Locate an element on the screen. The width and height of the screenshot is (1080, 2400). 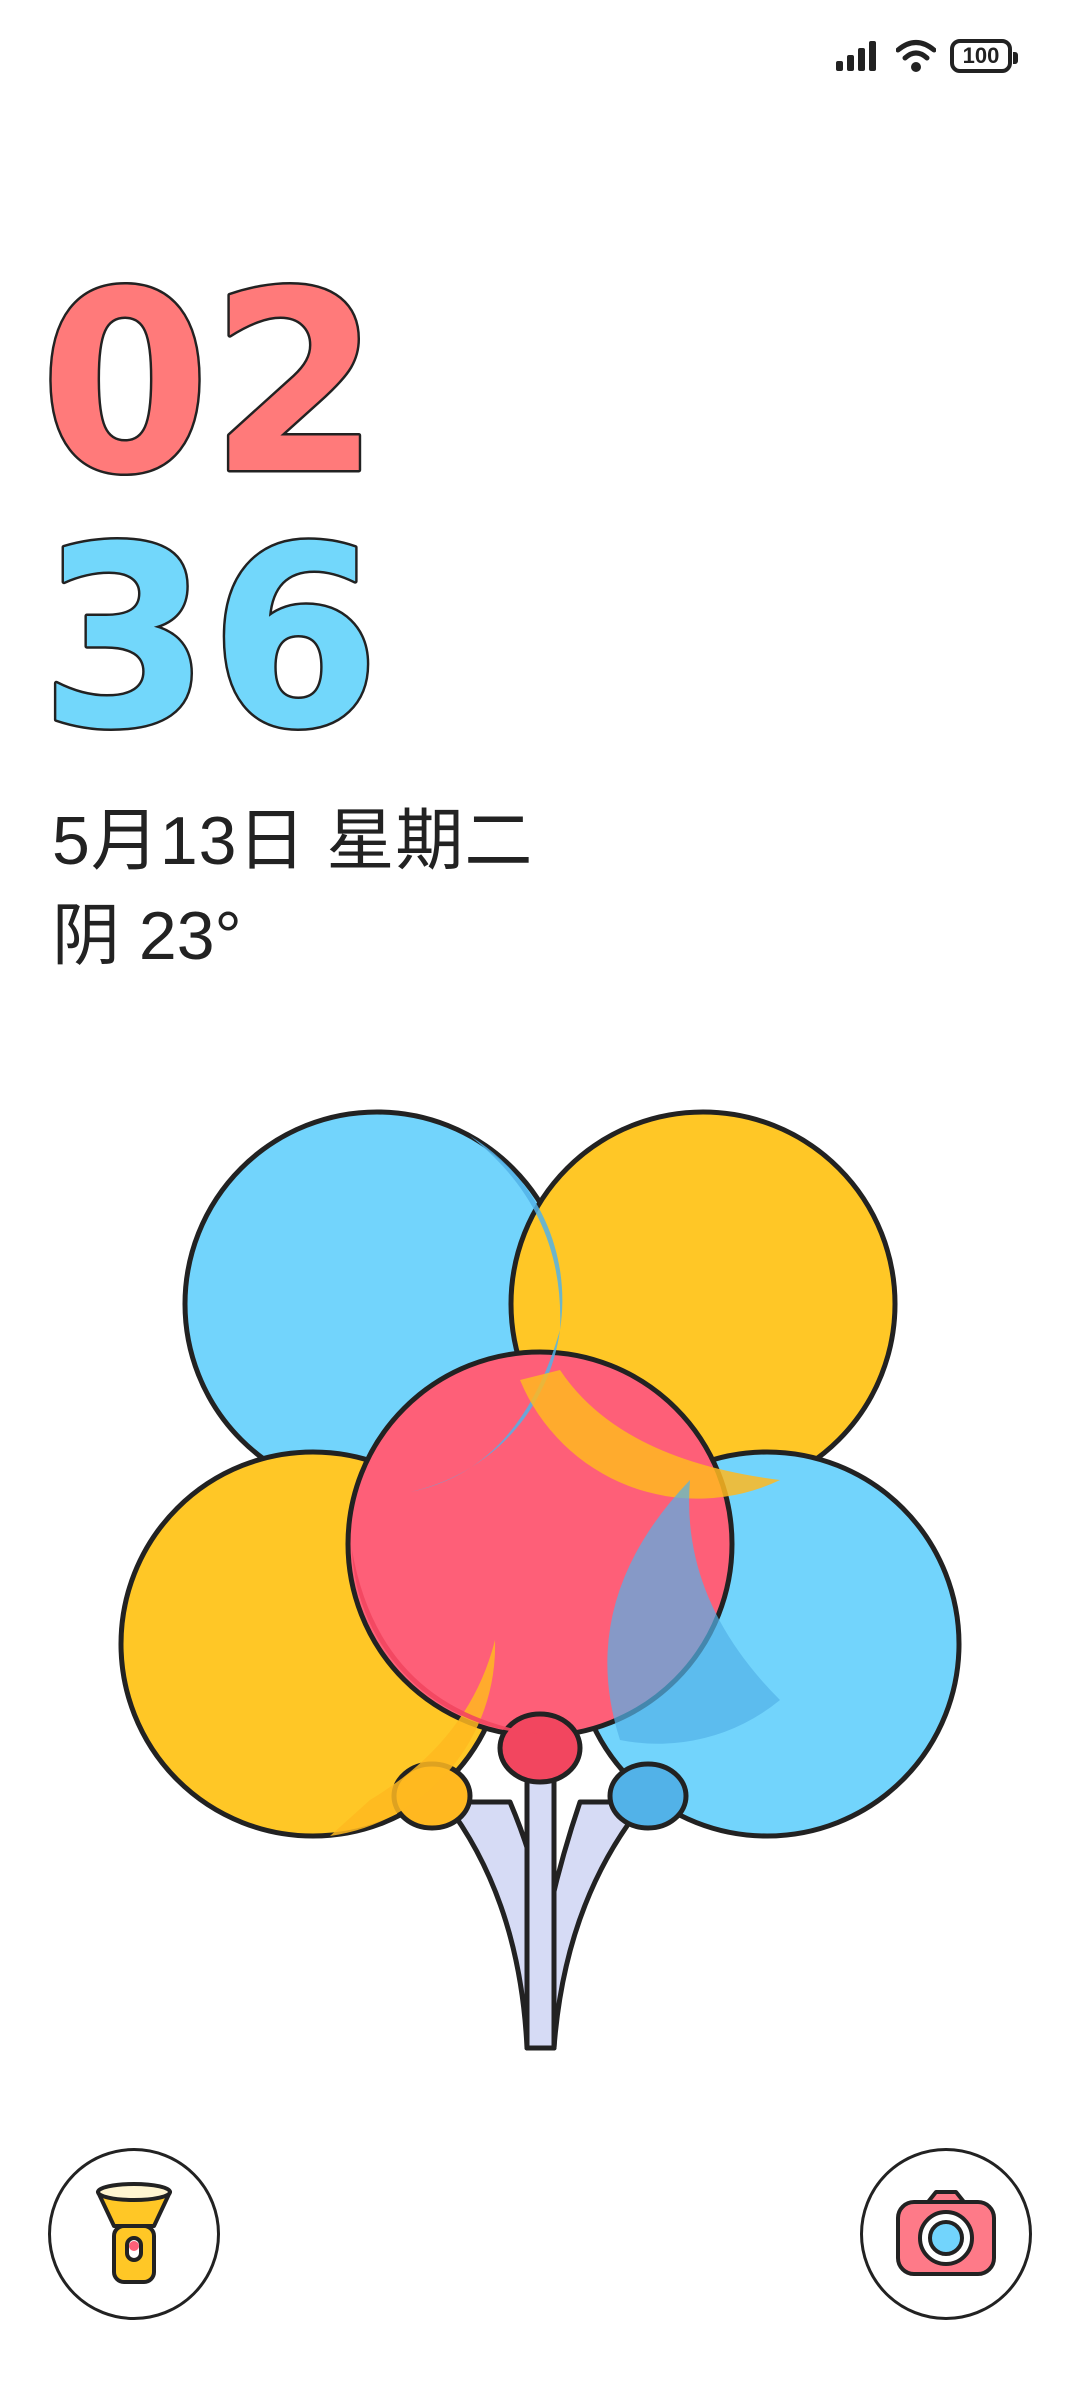
camera-icon is located at coordinates (946, 2233).